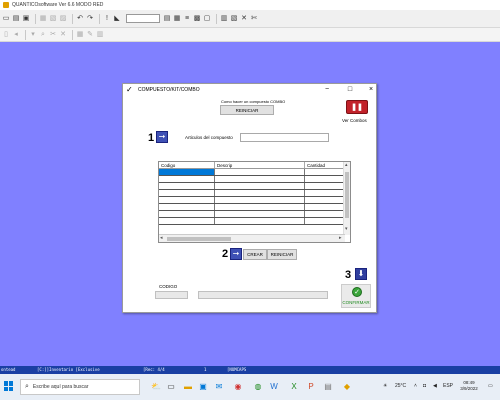 This screenshot has height=400, width=500. Describe the element at coordinates (361, 274) in the screenshot. I see `step-3-down-arrow-icon: ⬇` at that location.